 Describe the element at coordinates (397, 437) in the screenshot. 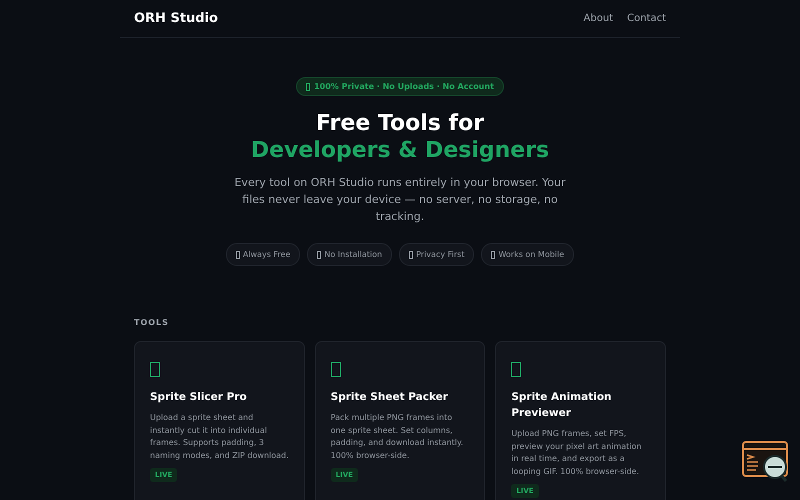

I see `tool-description: Pack multiple PNG frames into one sprite sheet. Set columns, padding, and download instantly. 100% browser-side.` at that location.